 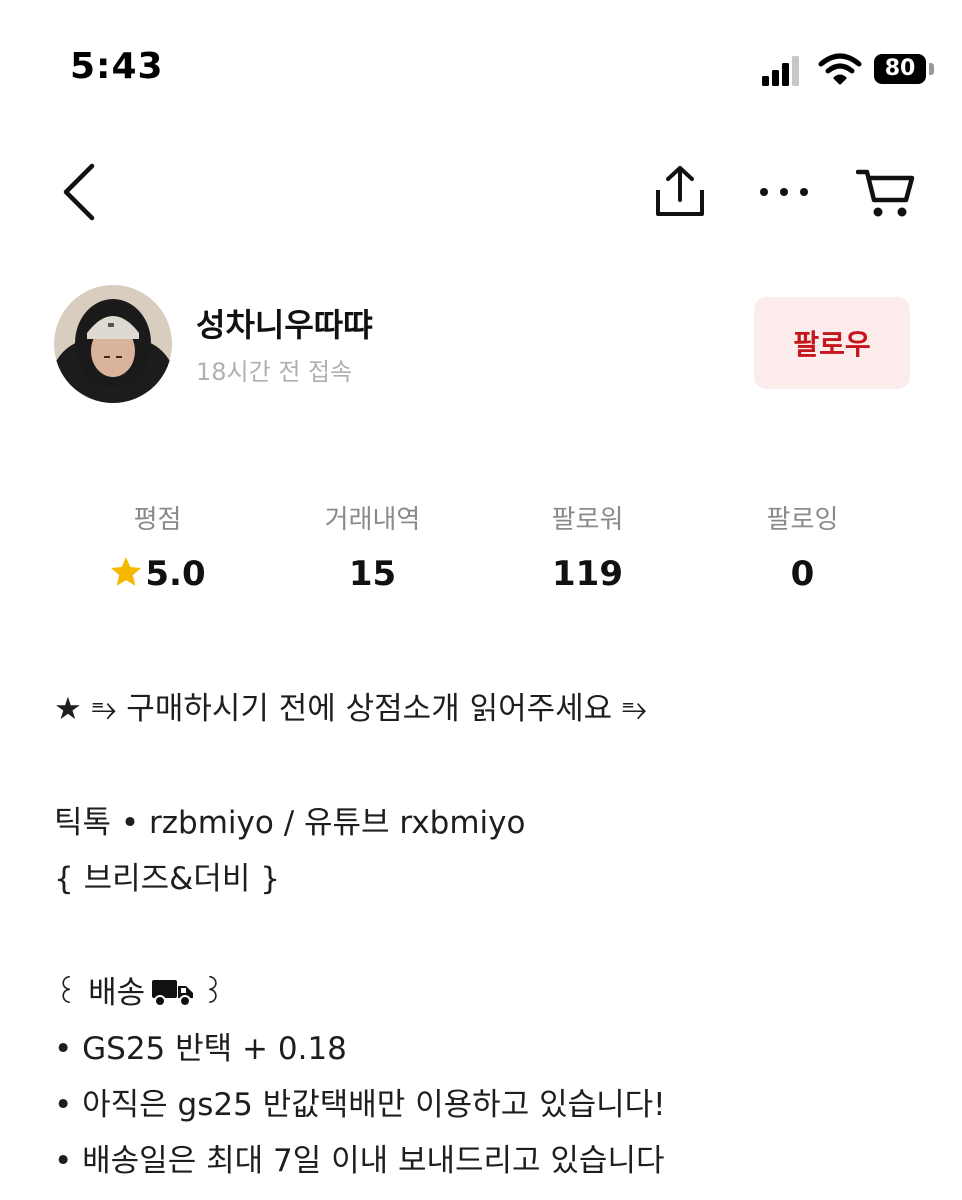 I want to click on battery-cap, so click(x=931, y=69).